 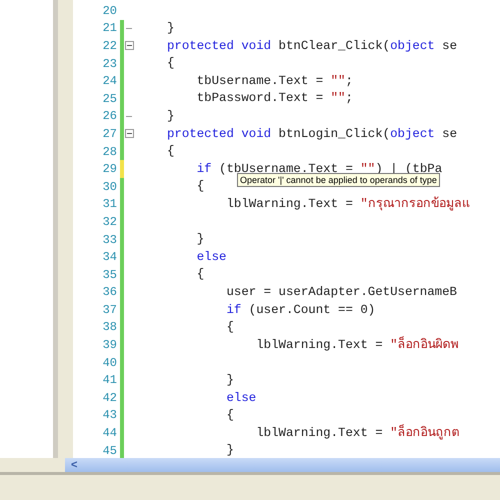 I want to click on line-number: 43, so click(x=110, y=415).